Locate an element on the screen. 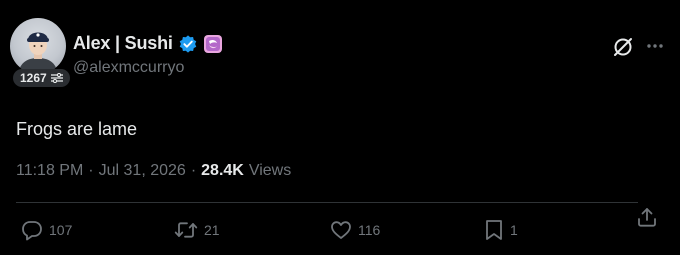 Image resolution: width=680 pixels, height=255 pixels. grok-icon is located at coordinates (623, 47).